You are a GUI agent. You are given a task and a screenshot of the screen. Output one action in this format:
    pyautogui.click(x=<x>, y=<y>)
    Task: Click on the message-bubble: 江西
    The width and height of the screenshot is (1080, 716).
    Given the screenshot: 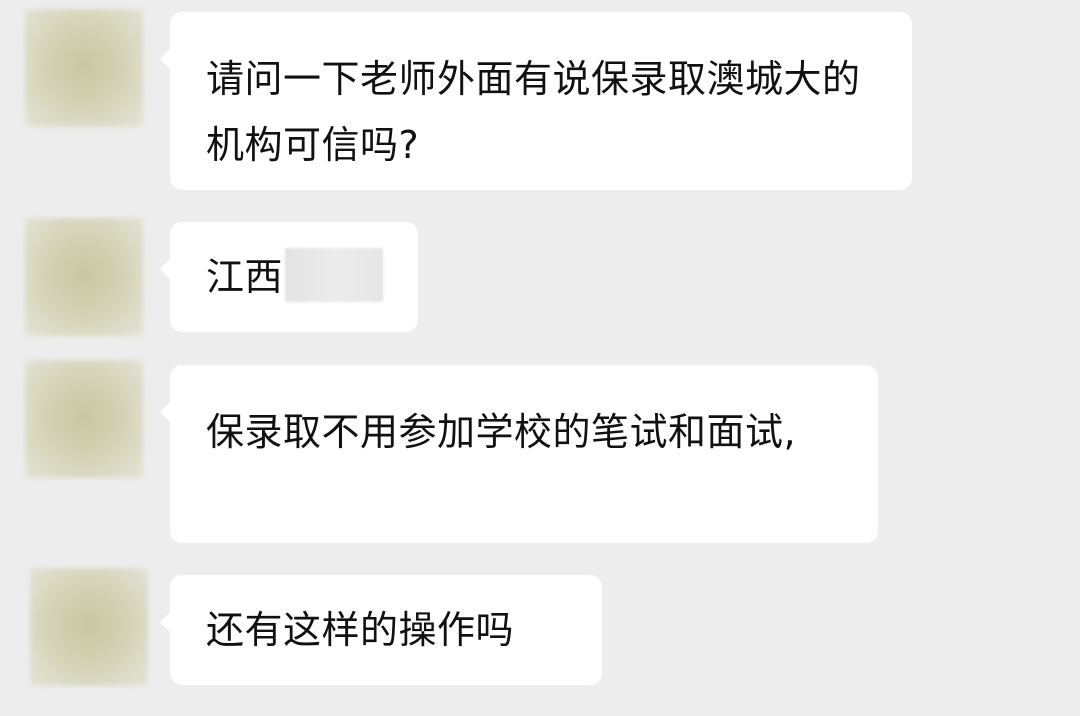 What is the action you would take?
    pyautogui.click(x=289, y=277)
    